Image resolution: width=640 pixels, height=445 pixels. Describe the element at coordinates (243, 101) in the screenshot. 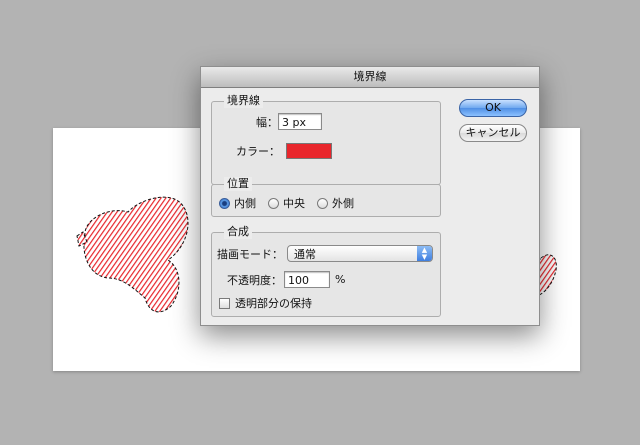

I see `stroke-group-label: 境界線` at that location.